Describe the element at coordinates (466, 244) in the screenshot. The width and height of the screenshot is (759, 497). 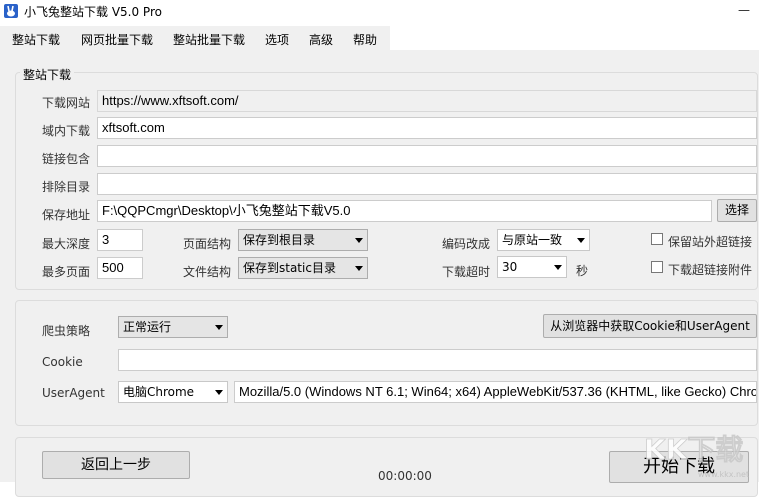
I see `encoding-label: 编码改成` at that location.